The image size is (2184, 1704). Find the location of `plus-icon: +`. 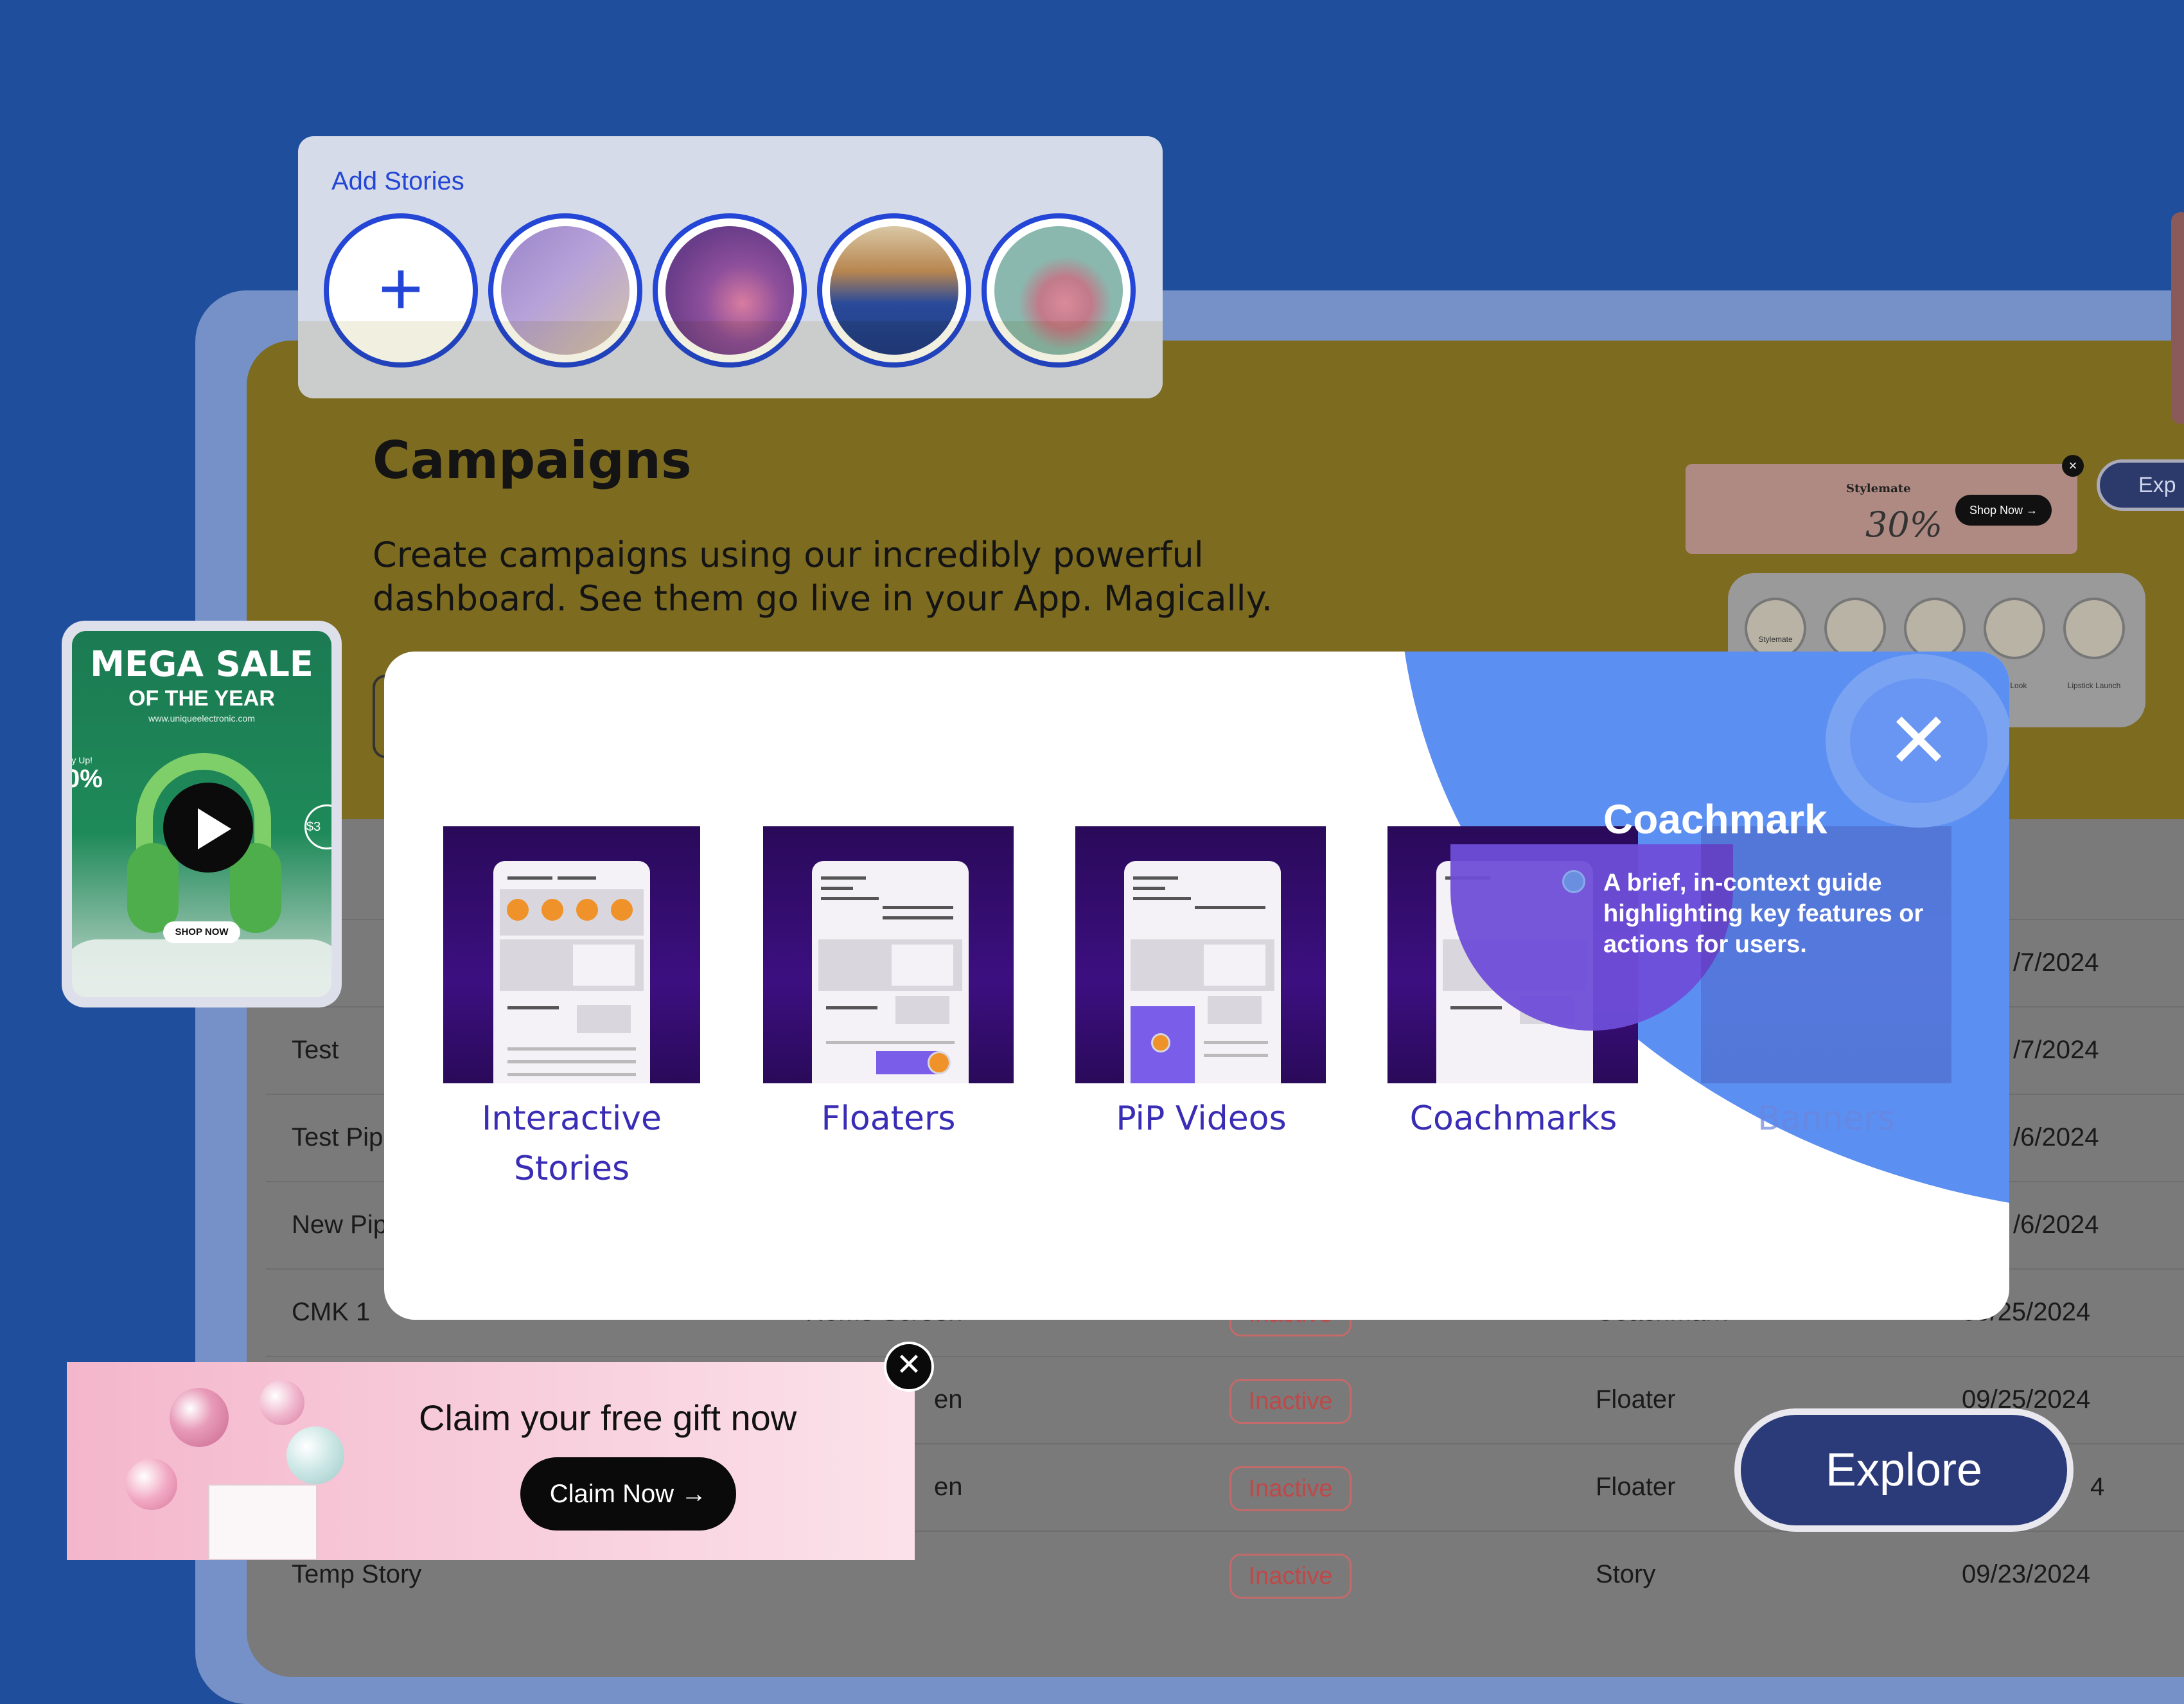

plus-icon: + is located at coordinates (401, 288).